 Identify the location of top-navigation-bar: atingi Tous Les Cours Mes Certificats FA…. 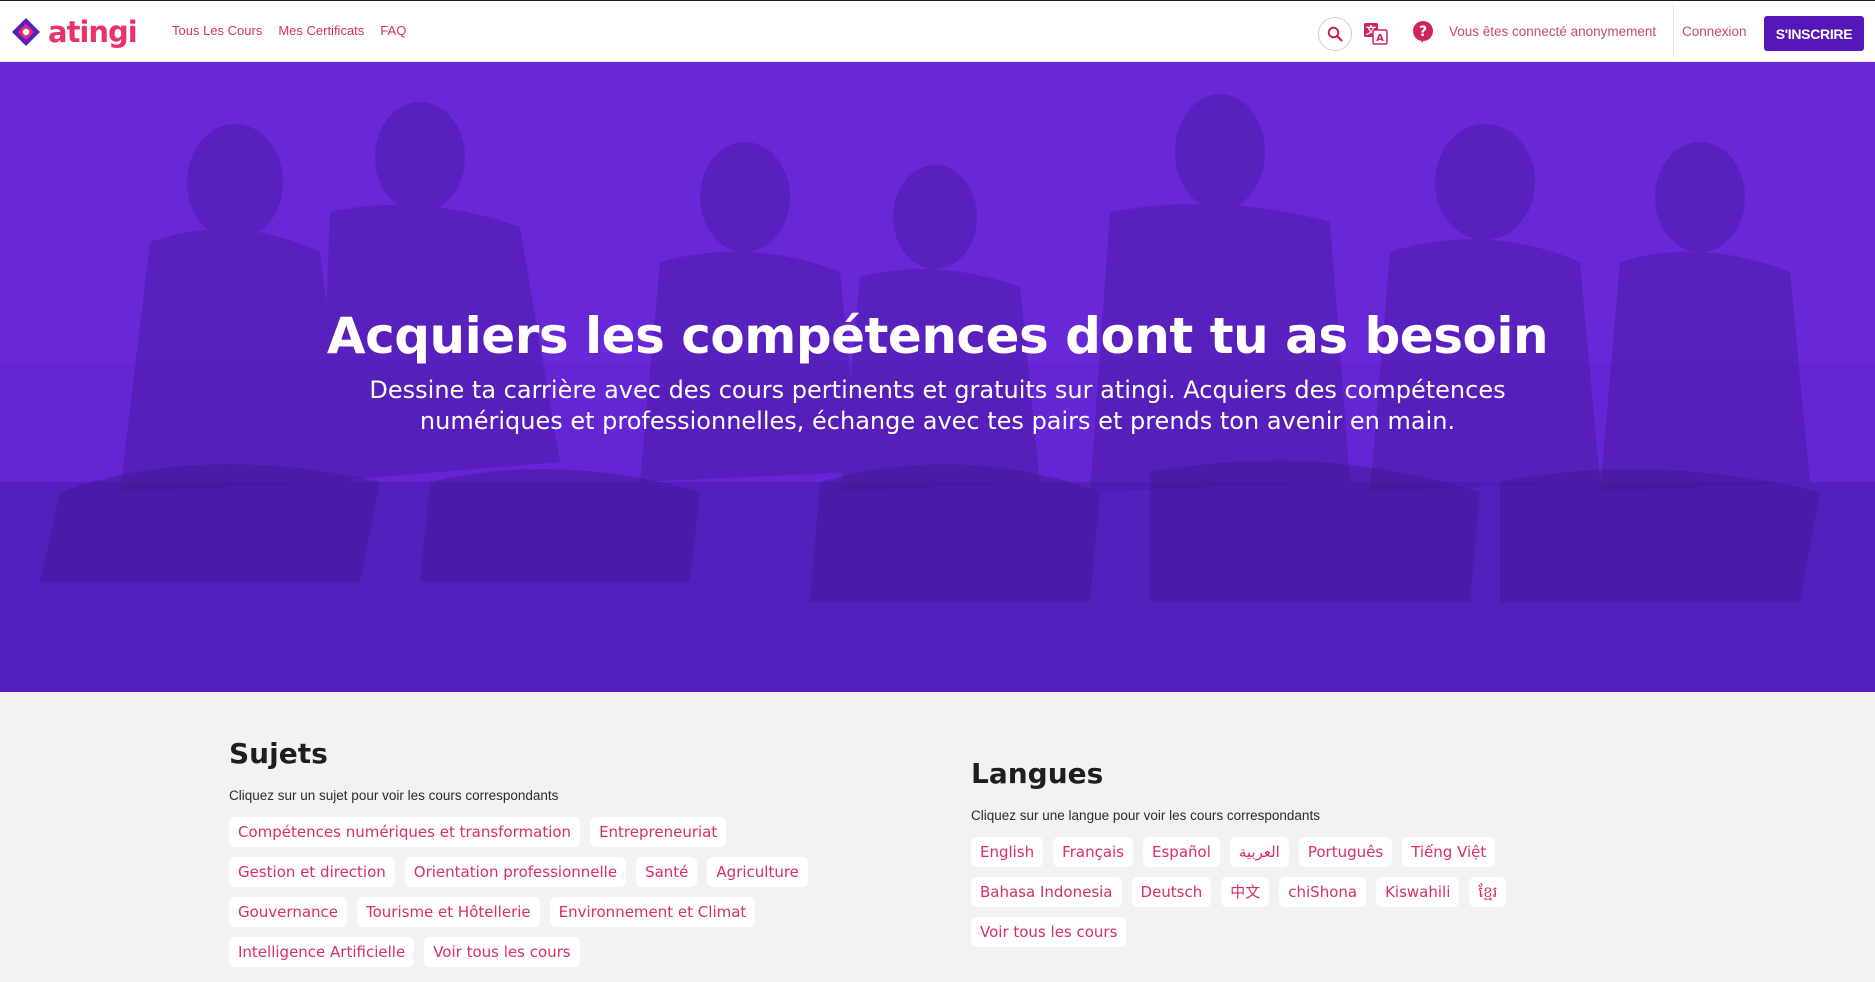
(937, 31).